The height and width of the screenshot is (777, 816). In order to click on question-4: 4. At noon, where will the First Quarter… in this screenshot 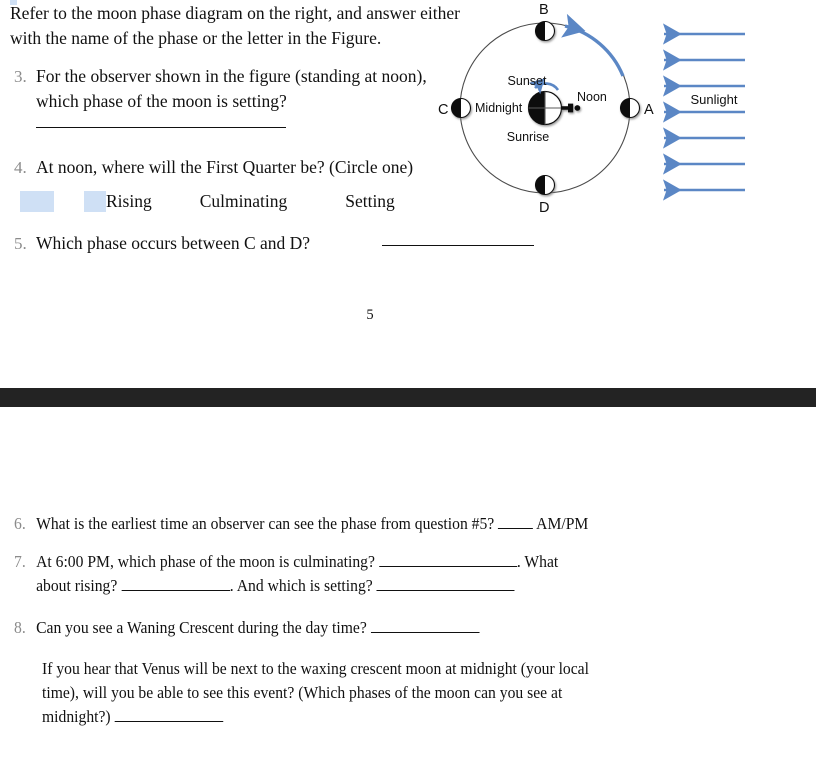, I will do `click(244, 167)`.